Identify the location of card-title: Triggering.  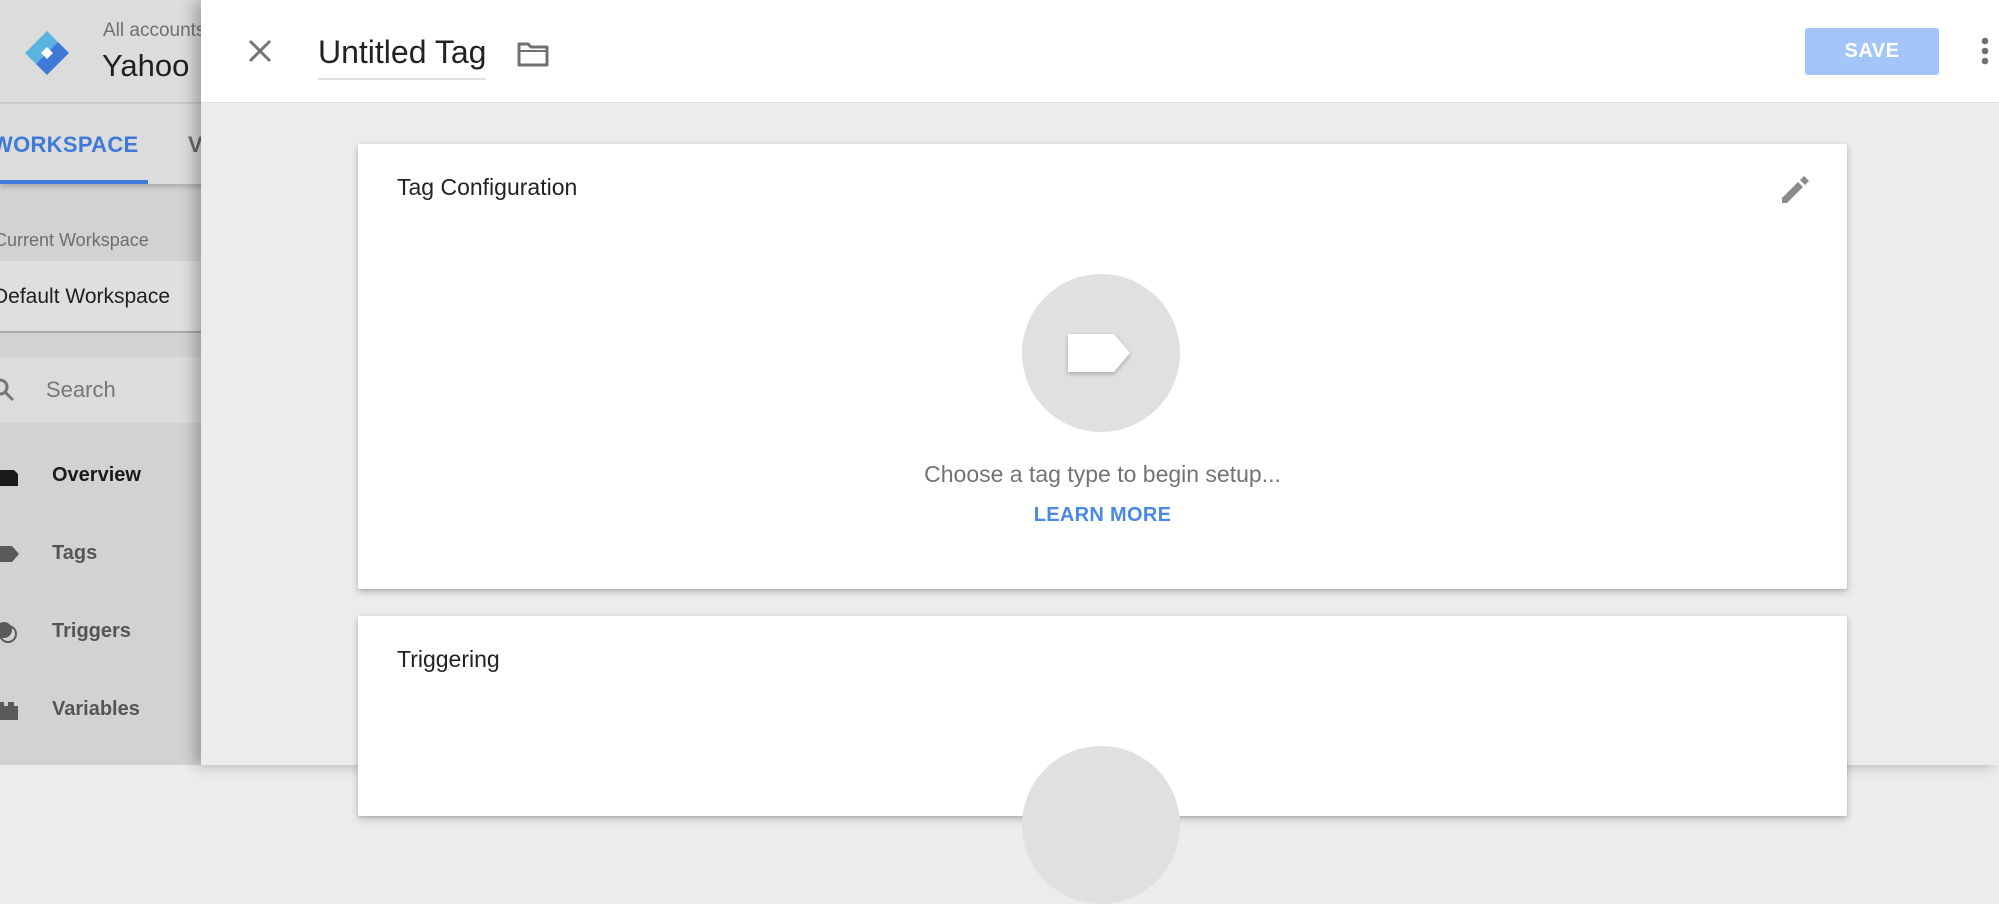
(448, 659).